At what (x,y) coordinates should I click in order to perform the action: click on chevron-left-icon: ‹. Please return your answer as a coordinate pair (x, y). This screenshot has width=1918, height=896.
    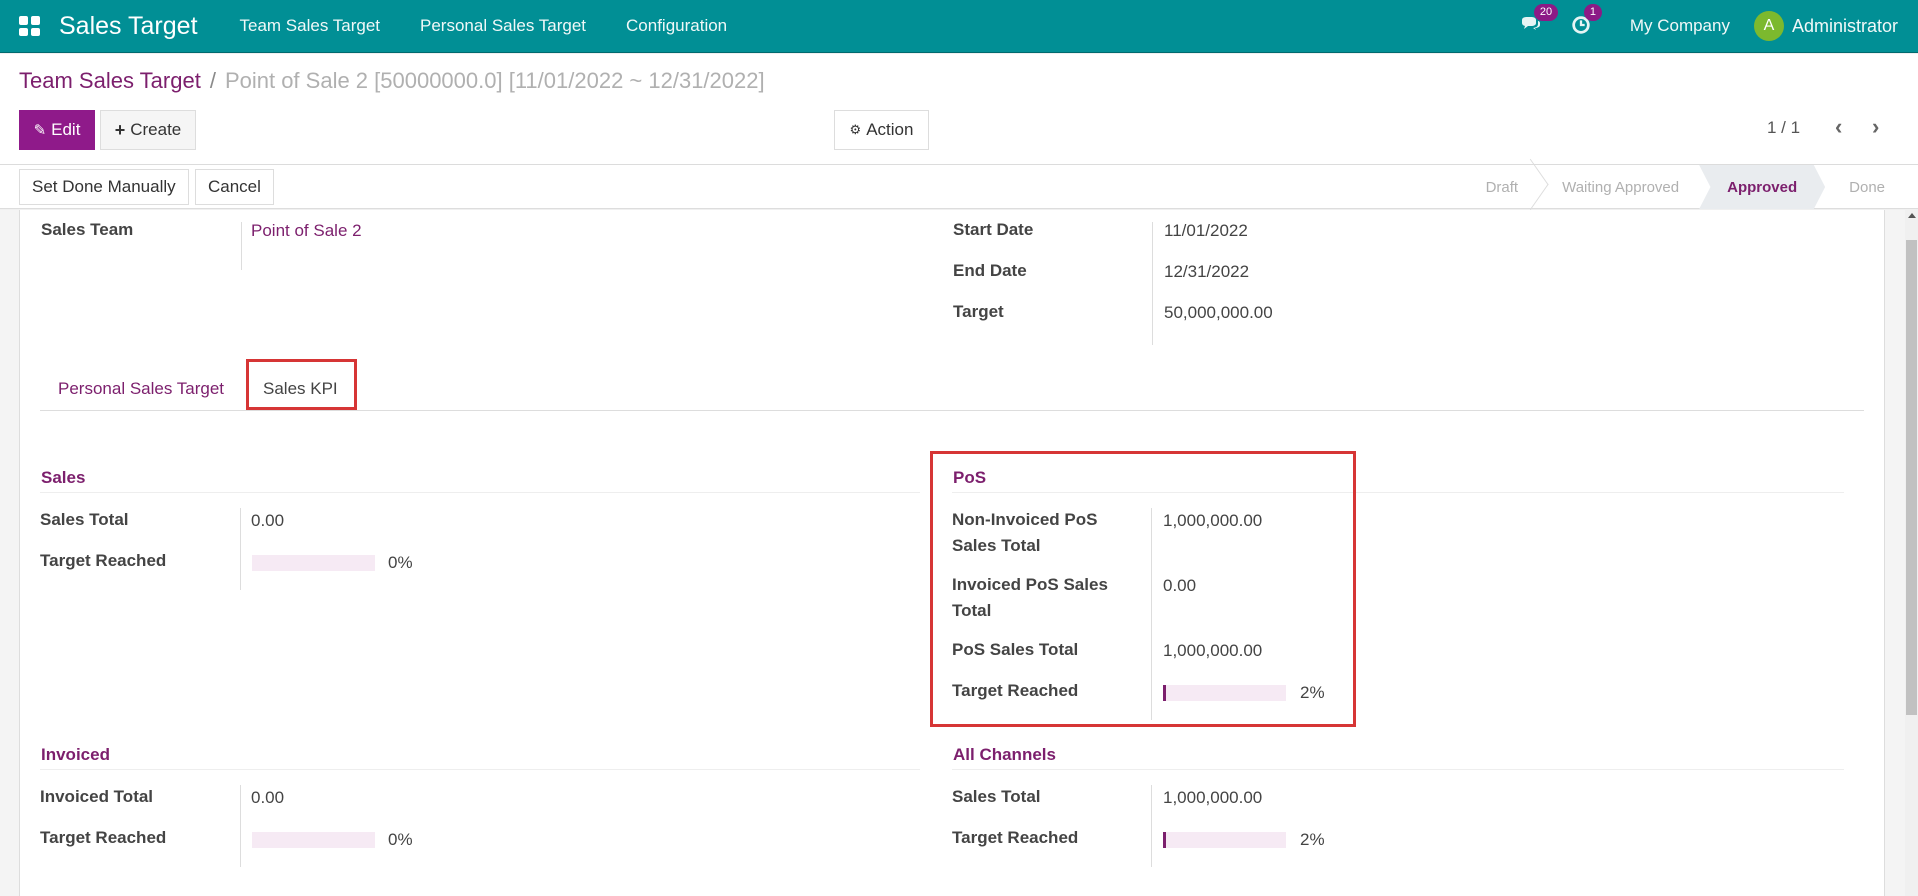
    Looking at the image, I should click on (1839, 126).